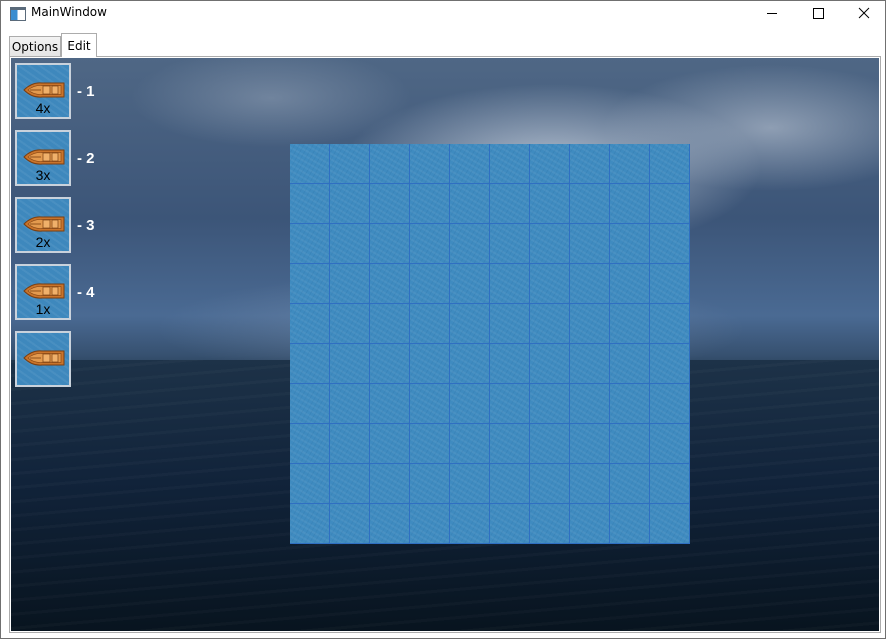  I want to click on ship-tile, so click(43, 359).